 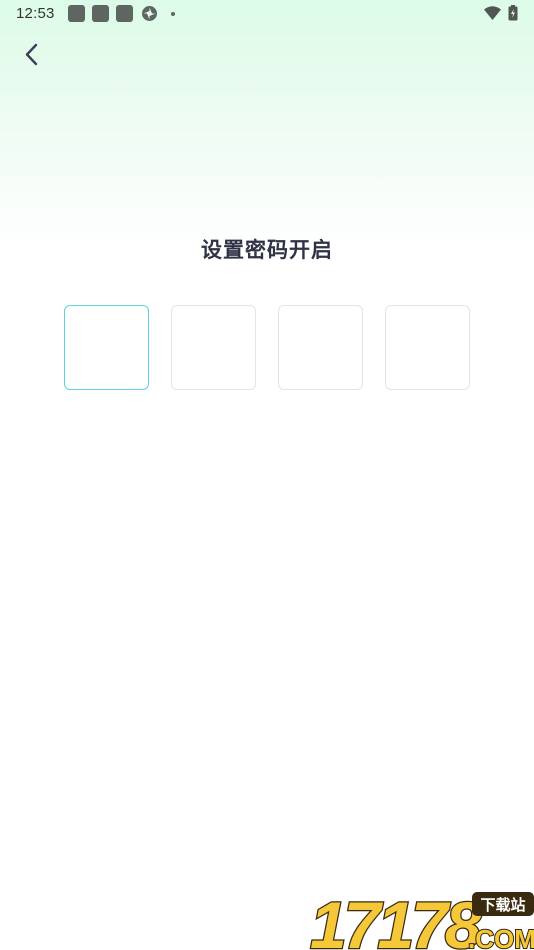 I want to click on battery-charging-icon, so click(x=513, y=13).